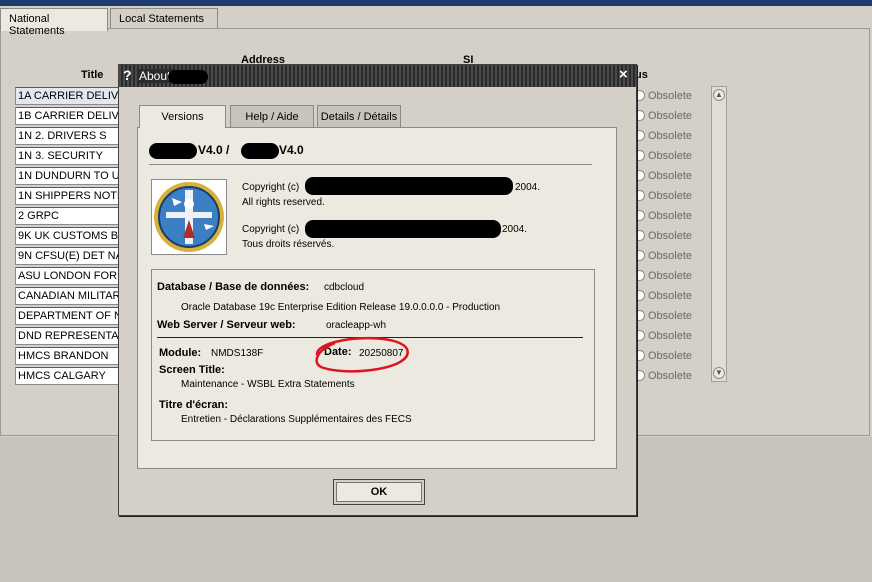  Describe the element at coordinates (214, 150) in the screenshot. I see `version-label-a: V4.0 /` at that location.